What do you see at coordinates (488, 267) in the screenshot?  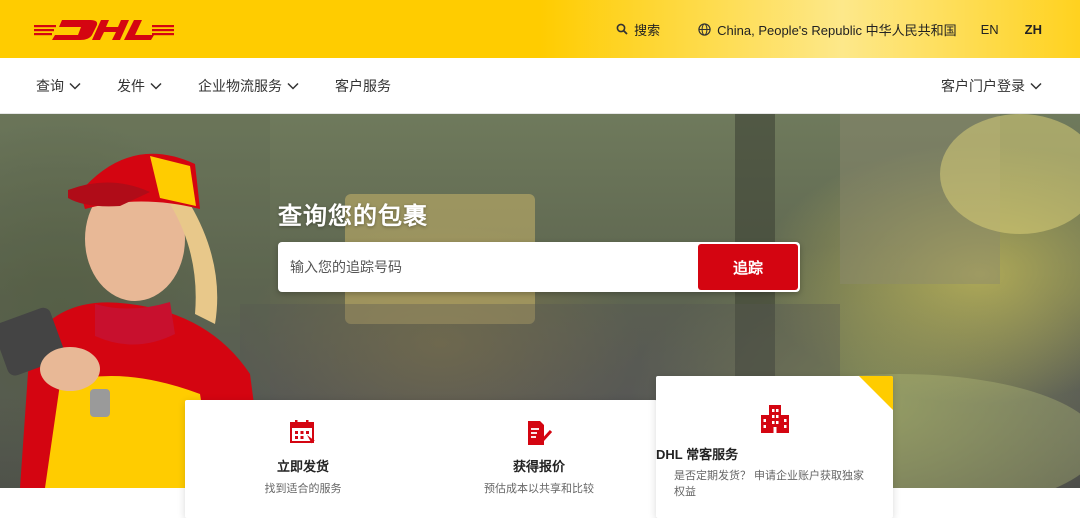 I see `tracking-number-input` at bounding box center [488, 267].